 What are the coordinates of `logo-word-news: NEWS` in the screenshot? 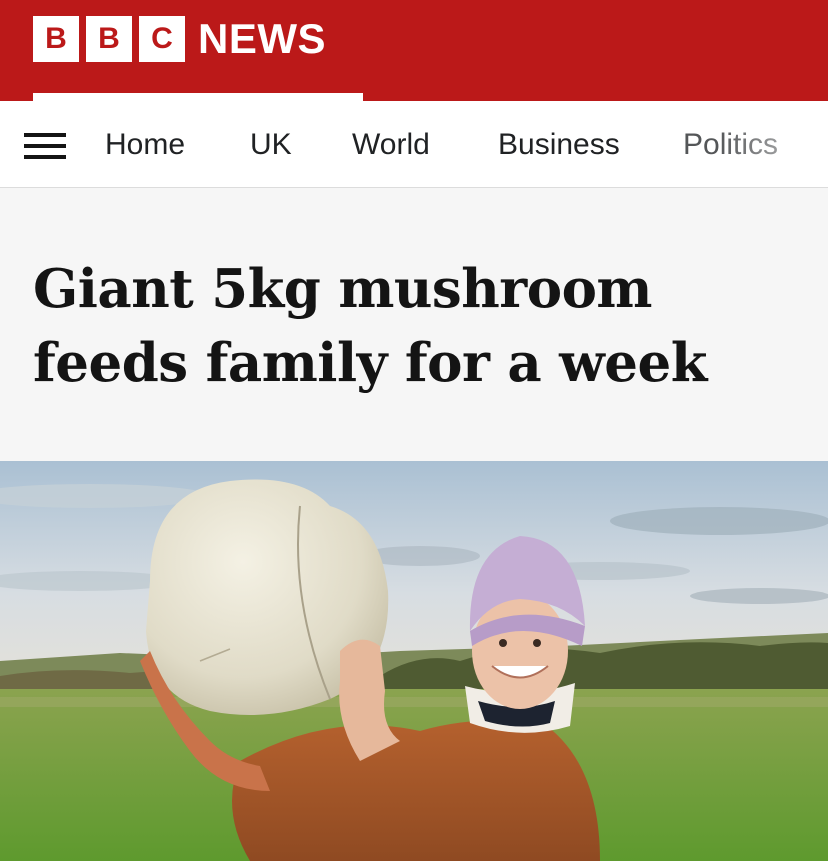 It's located at (262, 38).